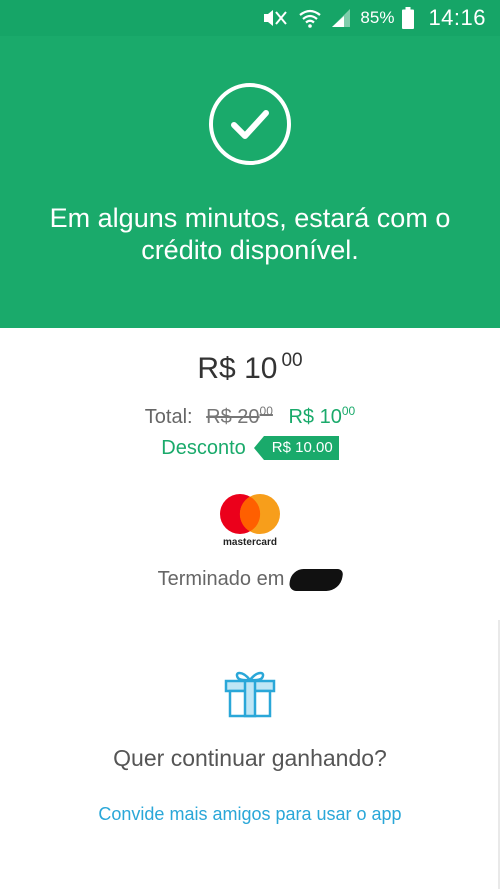  I want to click on discount-tag: R$ 10.00, so click(296, 448).